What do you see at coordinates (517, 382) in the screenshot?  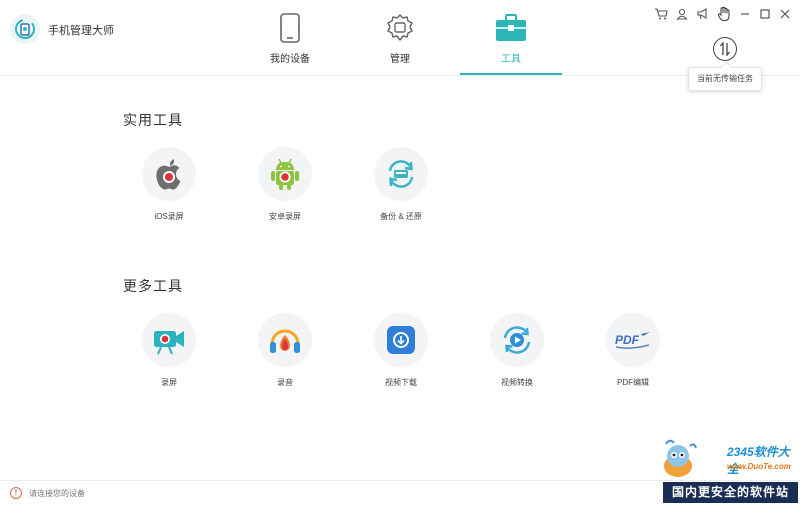 I see `tool-video-convert-label: 视频转换` at bounding box center [517, 382].